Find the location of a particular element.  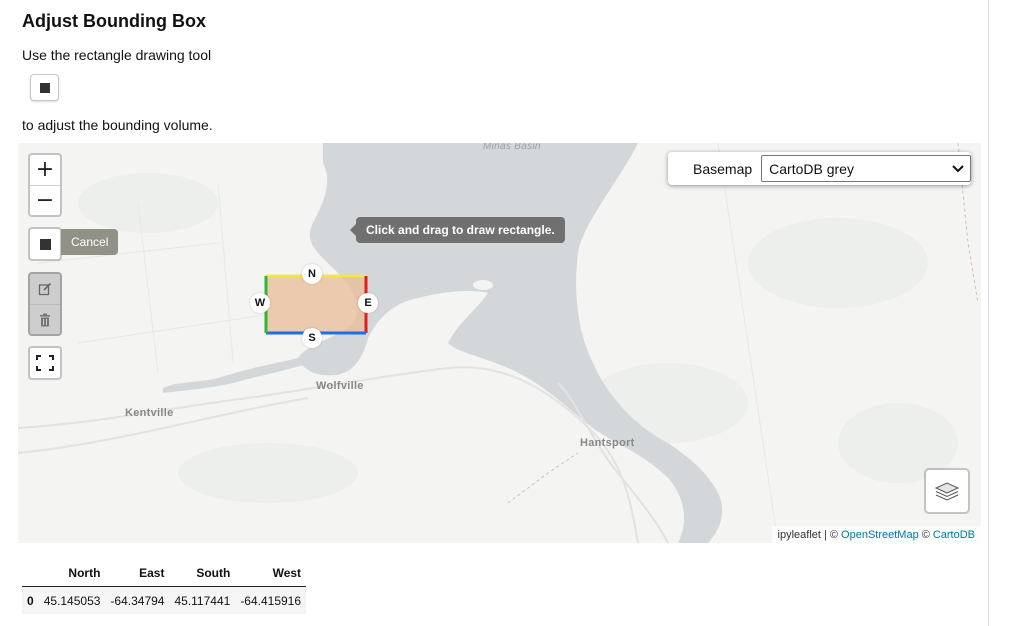

basemap-label: Basemap is located at coordinates (723, 168).